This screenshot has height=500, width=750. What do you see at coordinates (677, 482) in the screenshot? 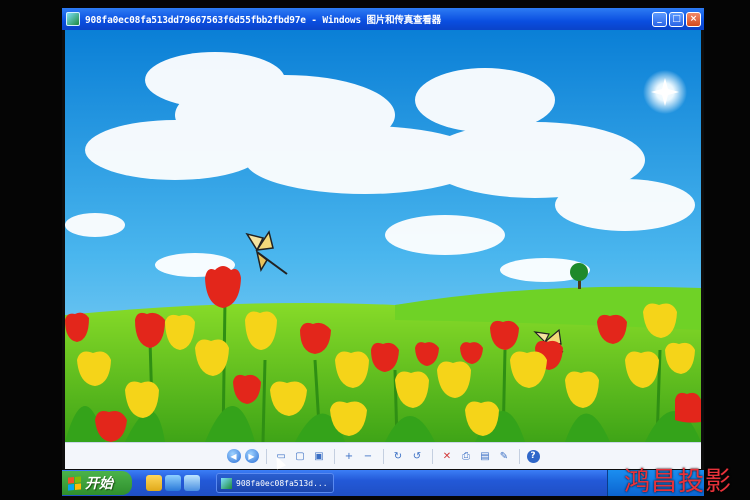
I see `watermark-text: 鸿昌投影` at bounding box center [677, 482].